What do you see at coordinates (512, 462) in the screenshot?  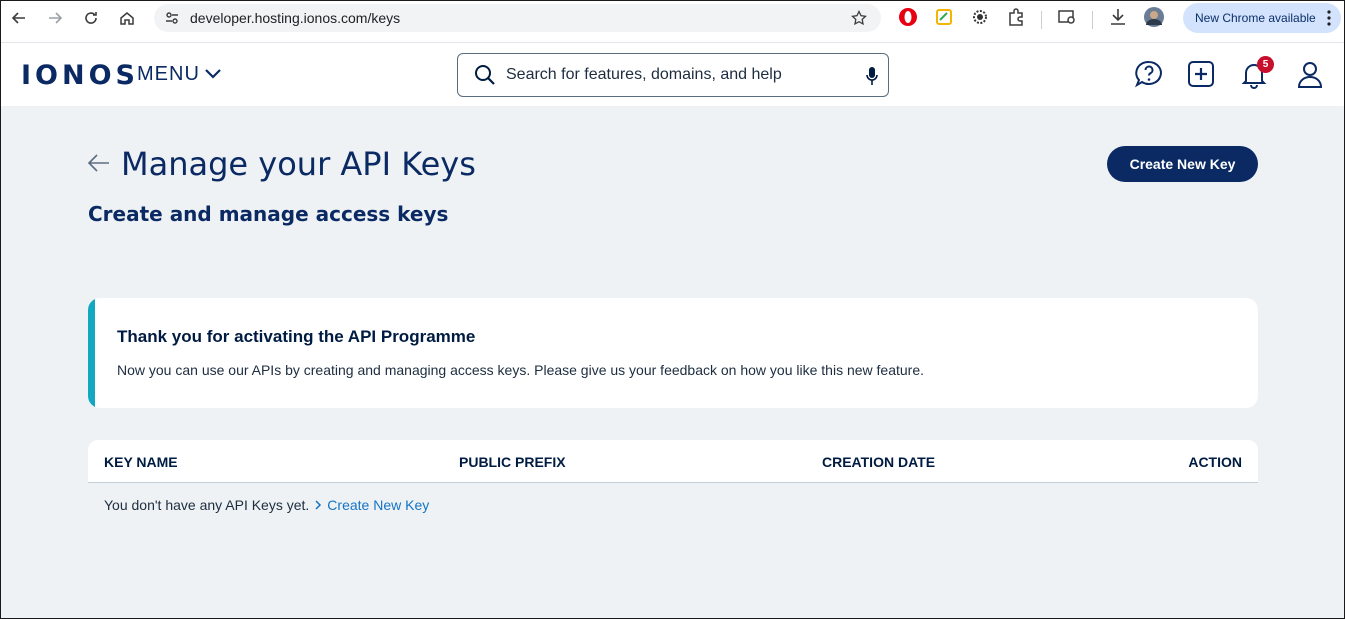 I see `column-header-public-prefix: PUBLIC PREFIX` at bounding box center [512, 462].